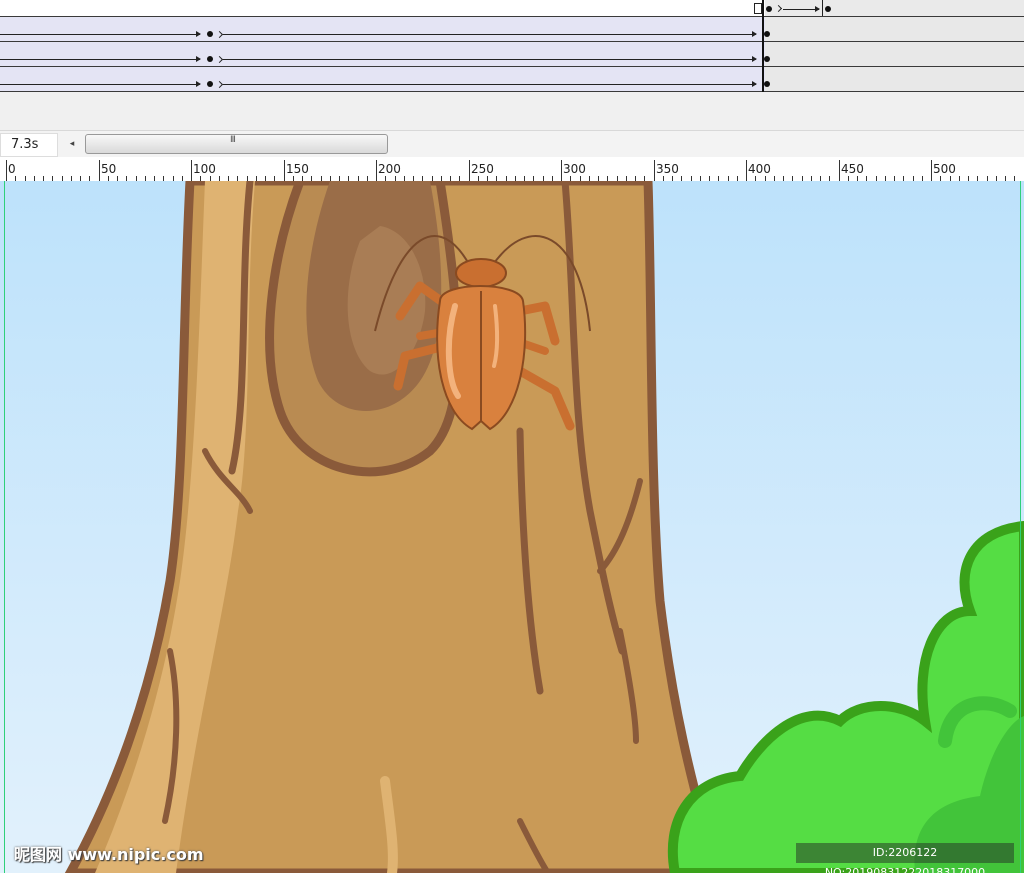  I want to click on time-readout: 7.3s, so click(29, 145).